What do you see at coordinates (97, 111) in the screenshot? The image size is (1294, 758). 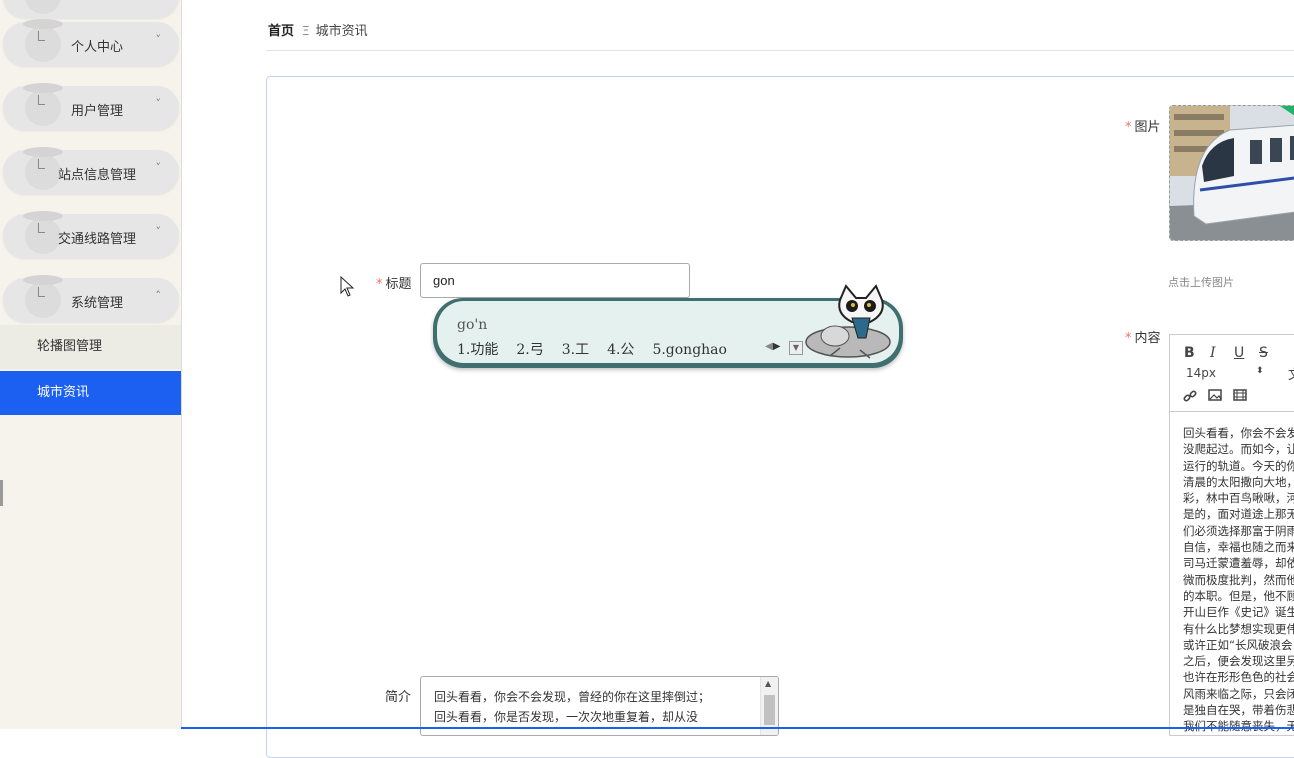 I see `sidebar-menu-label: 用户管理` at bounding box center [97, 111].